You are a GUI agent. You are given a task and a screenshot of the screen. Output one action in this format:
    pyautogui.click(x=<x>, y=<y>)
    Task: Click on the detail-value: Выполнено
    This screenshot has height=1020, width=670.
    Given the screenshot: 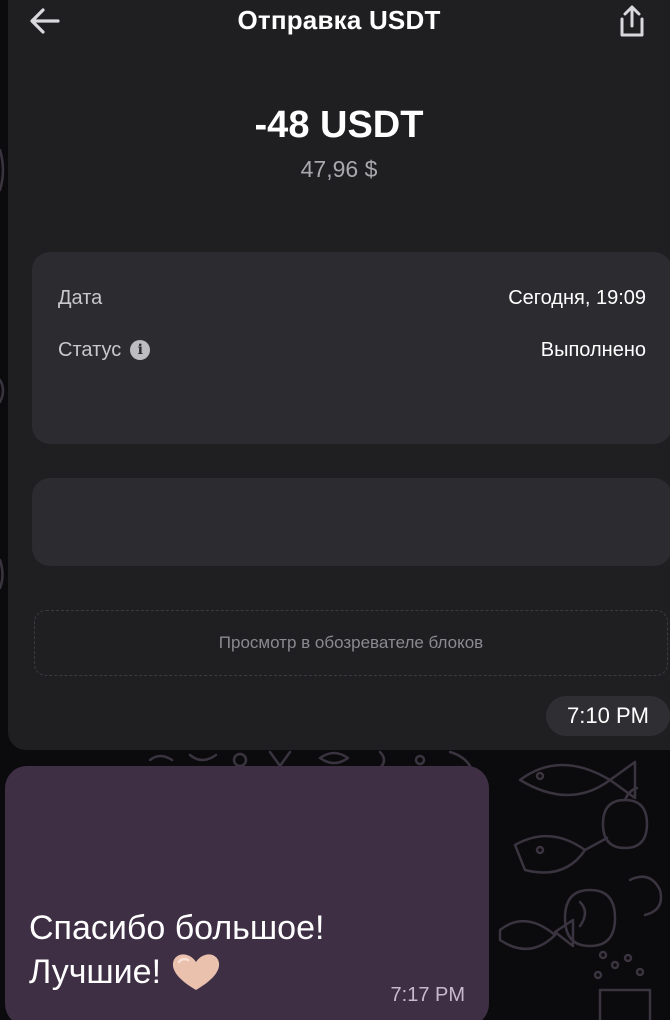 What is the action you would take?
    pyautogui.click(x=593, y=349)
    